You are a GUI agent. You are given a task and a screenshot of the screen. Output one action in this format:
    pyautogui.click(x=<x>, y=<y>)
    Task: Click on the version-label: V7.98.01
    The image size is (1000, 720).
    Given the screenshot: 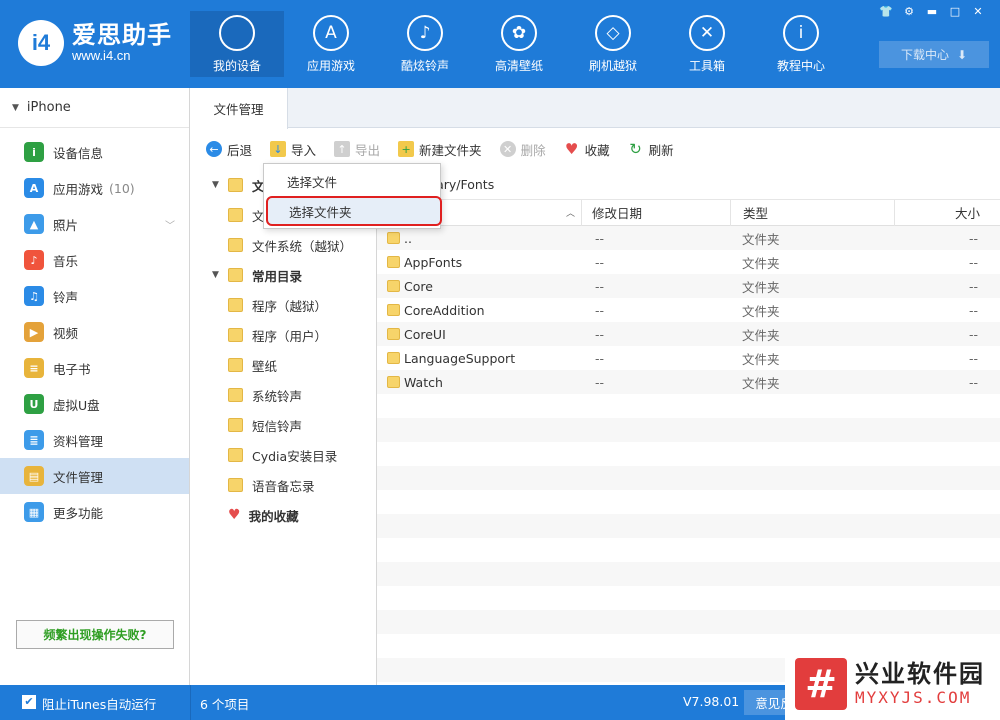 What is the action you would take?
    pyautogui.click(x=711, y=701)
    